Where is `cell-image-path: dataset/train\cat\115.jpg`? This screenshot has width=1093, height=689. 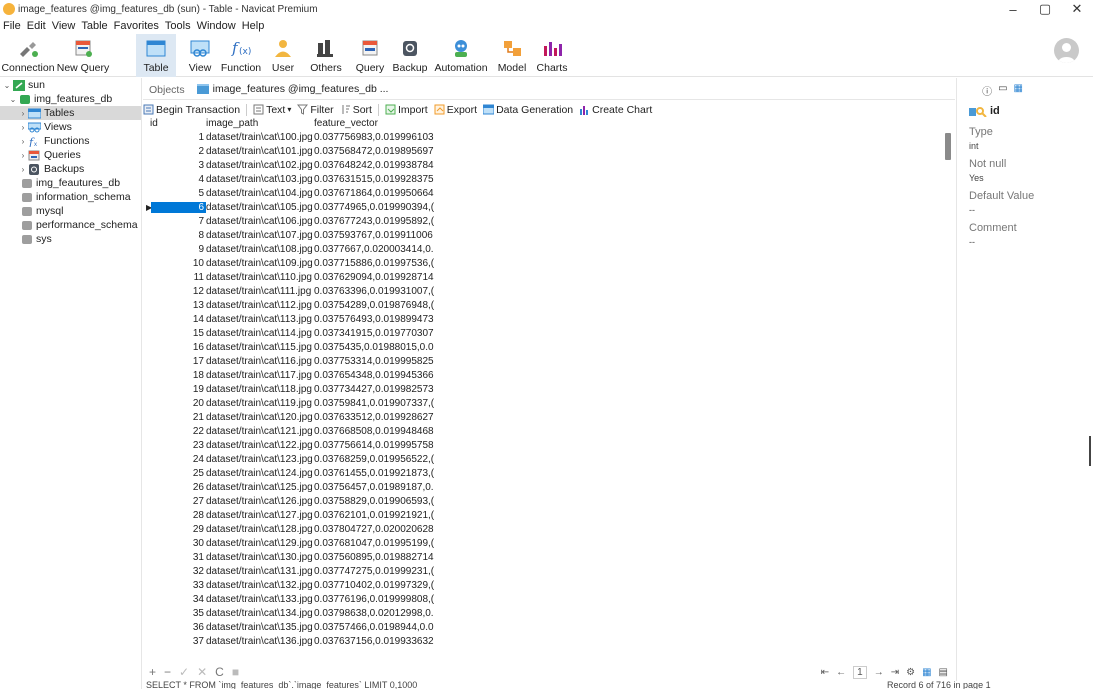
cell-image-path: dataset/train\cat\115.jpg is located at coordinates (260, 347).